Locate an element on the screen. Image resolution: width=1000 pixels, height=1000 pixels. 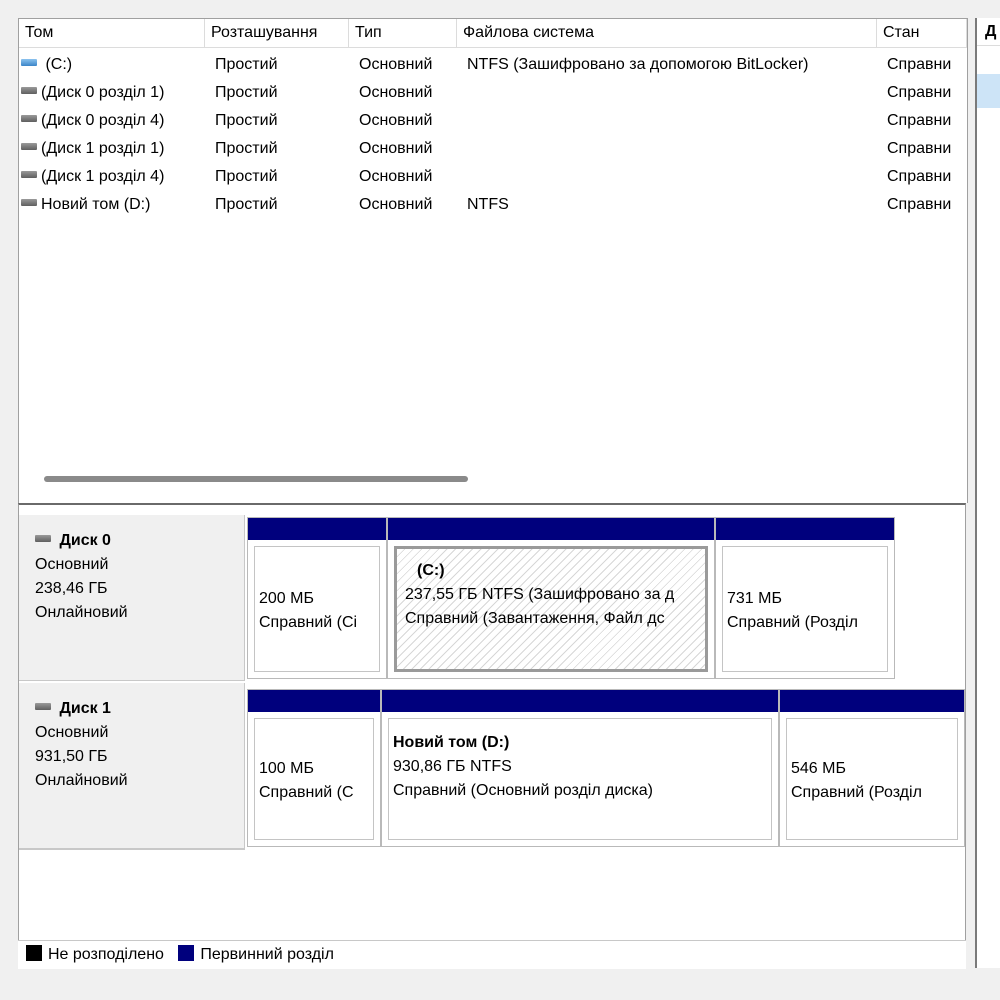
actions-panel-header: Д is located at coordinates (988, 32).